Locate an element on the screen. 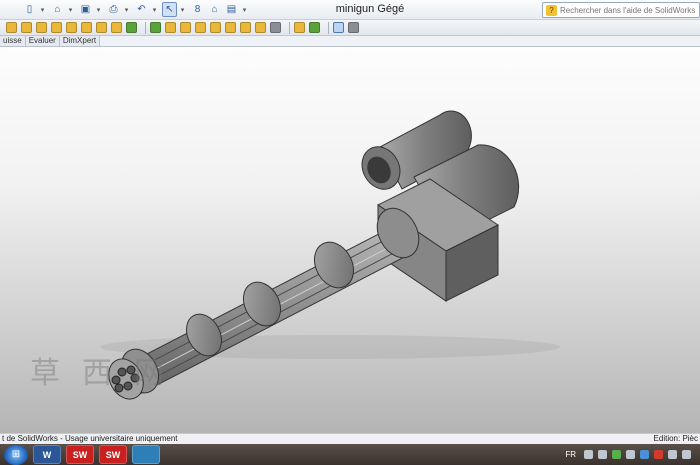  open-folder-icon: ⌂ is located at coordinates (57, 9).